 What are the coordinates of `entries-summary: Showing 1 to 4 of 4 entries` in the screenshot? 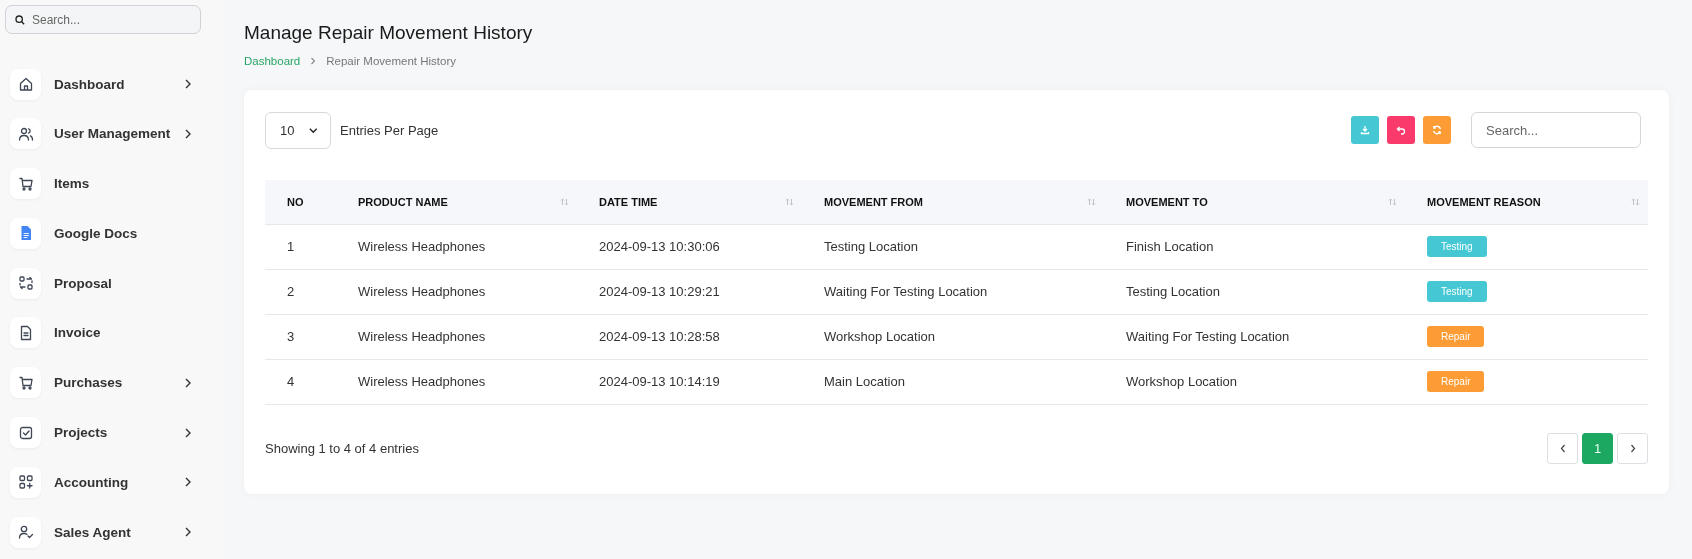 It's located at (342, 448).